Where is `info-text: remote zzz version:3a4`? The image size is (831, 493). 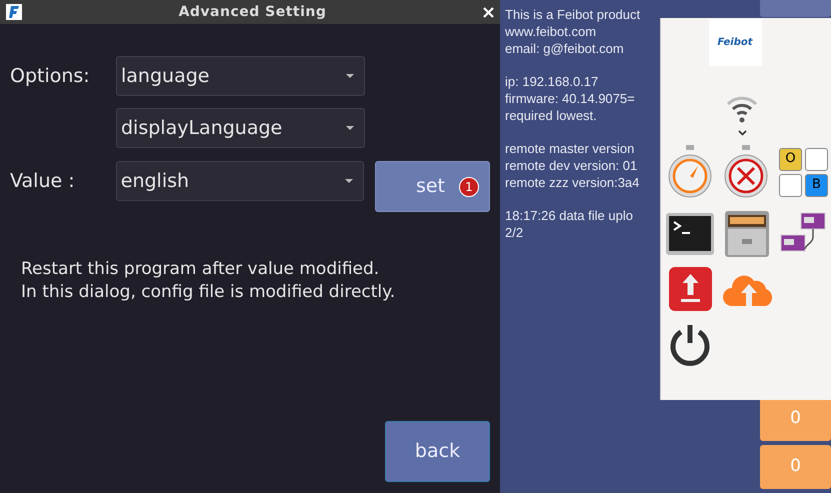
info-text: remote zzz version:3a4 is located at coordinates (572, 182).